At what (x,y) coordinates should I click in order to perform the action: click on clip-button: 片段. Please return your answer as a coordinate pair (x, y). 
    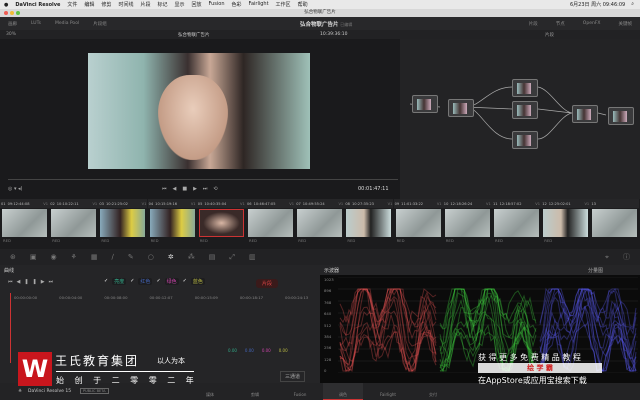
    Looking at the image, I should click on (267, 283).